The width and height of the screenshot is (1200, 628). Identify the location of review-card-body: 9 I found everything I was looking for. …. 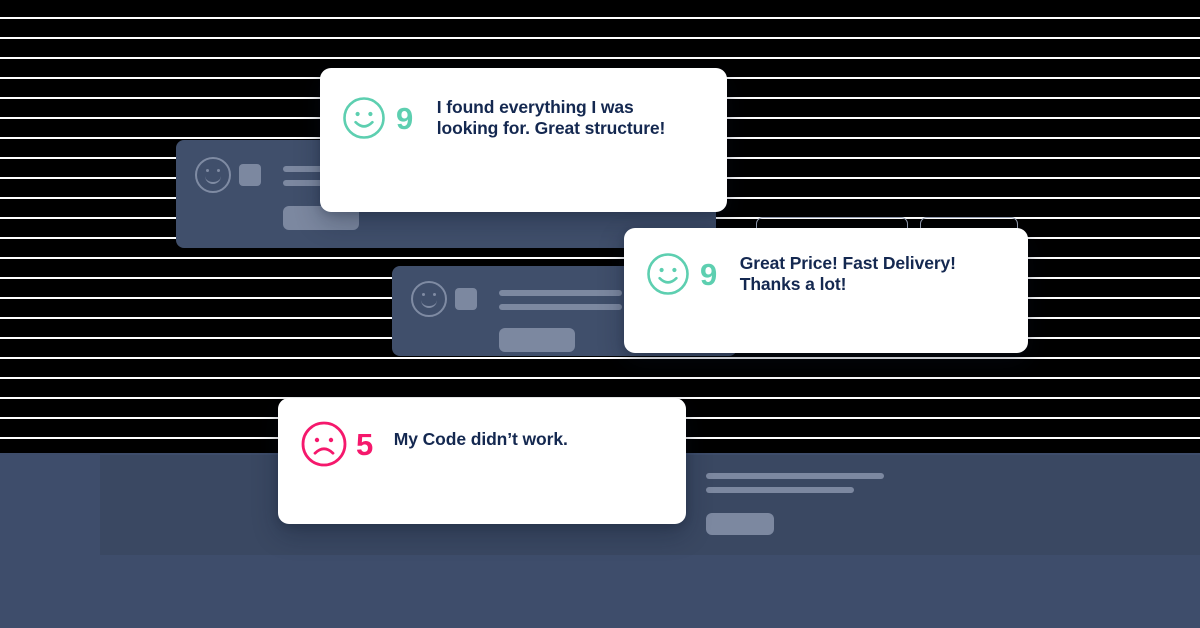
(523, 104).